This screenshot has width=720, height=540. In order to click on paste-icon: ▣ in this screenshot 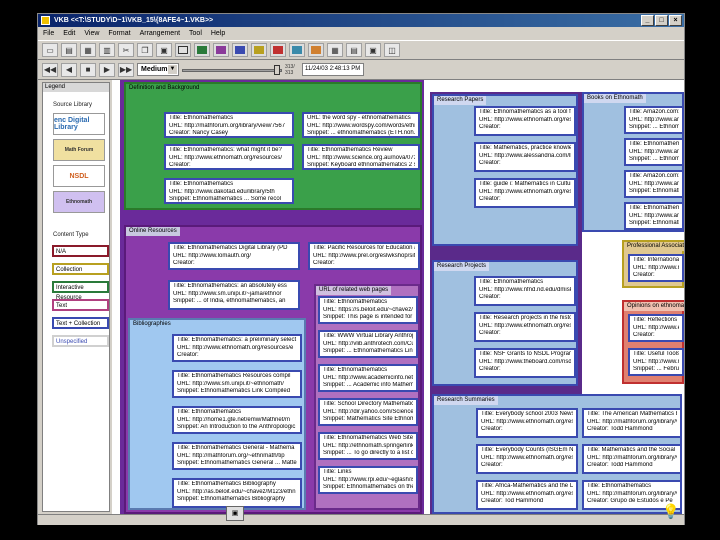, I will do `click(164, 50)`.